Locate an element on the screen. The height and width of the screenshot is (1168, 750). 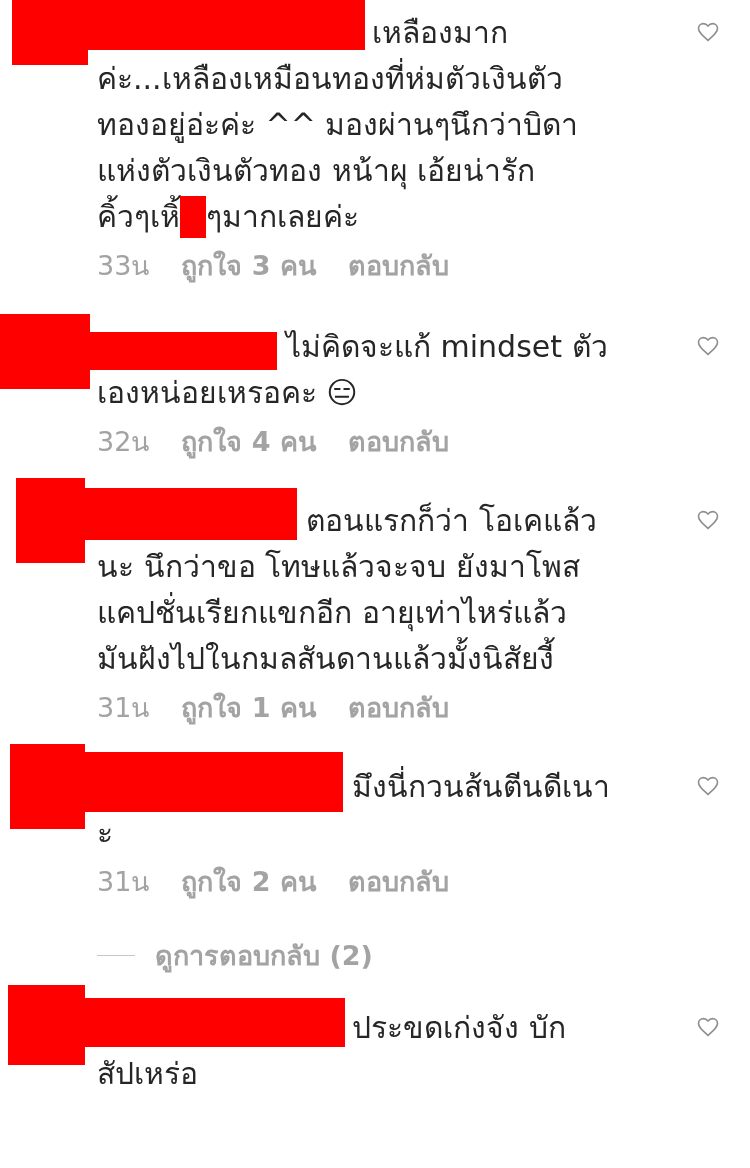
comment-text: ตอนแรกก็ว่า โอเคแล้ว is located at coordinates (451, 520).